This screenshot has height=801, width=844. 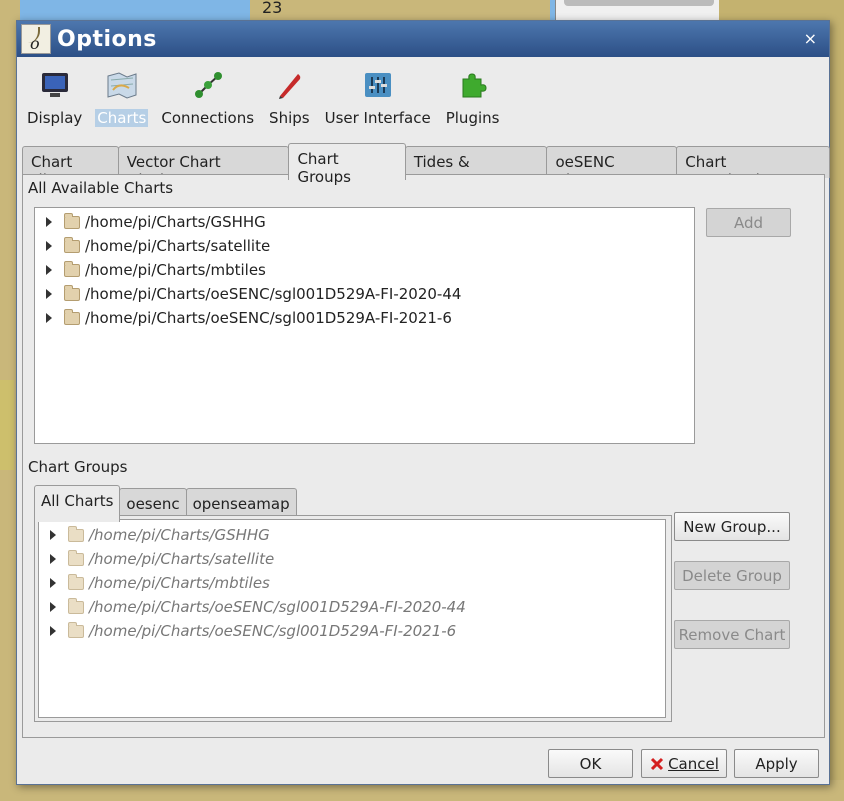 I want to click on dialog-title: Options, so click(x=107, y=39).